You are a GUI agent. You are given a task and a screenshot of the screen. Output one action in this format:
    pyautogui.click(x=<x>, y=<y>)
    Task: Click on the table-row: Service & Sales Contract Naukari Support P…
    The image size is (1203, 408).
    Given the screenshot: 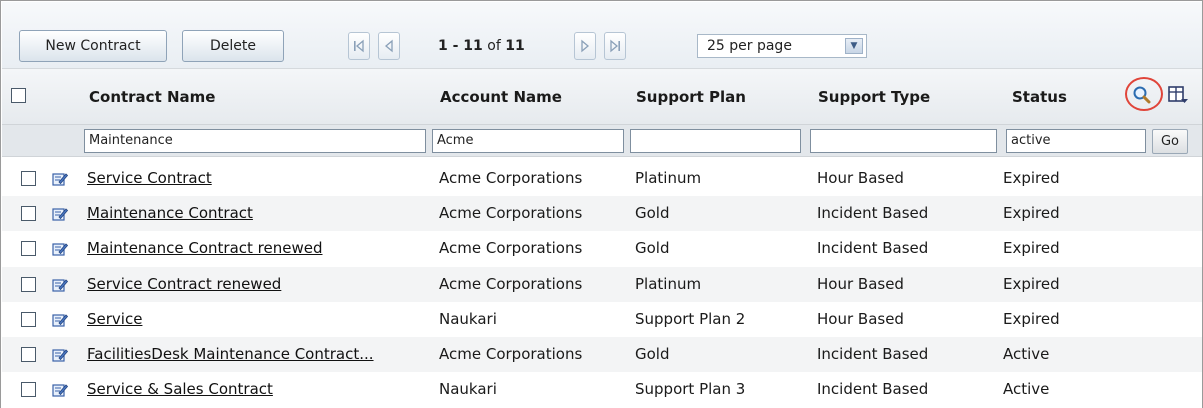 What is the action you would take?
    pyautogui.click(x=602, y=390)
    